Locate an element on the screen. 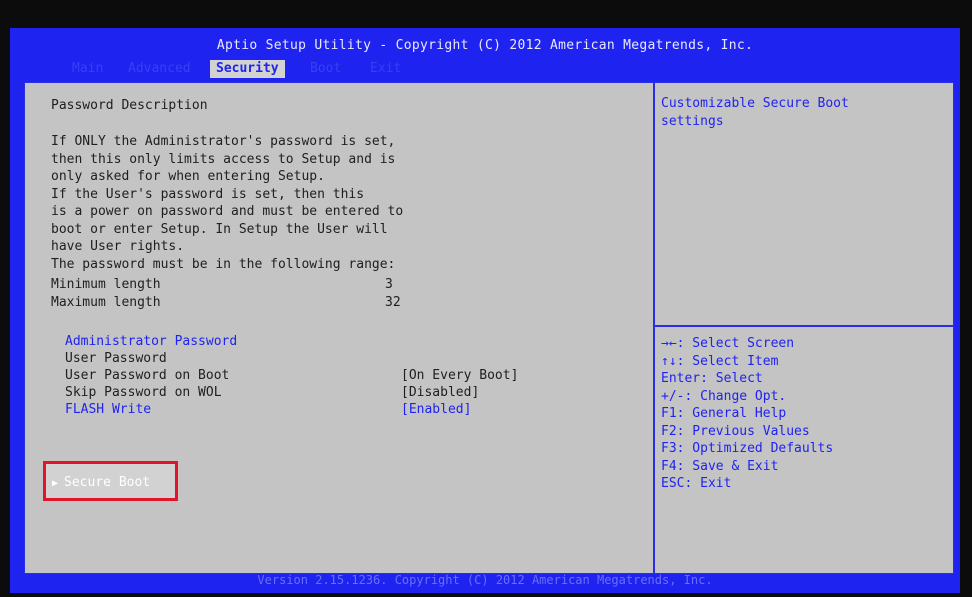 Image resolution: width=972 pixels, height=597 pixels. min-length-label: Minimum length is located at coordinates (106, 284).